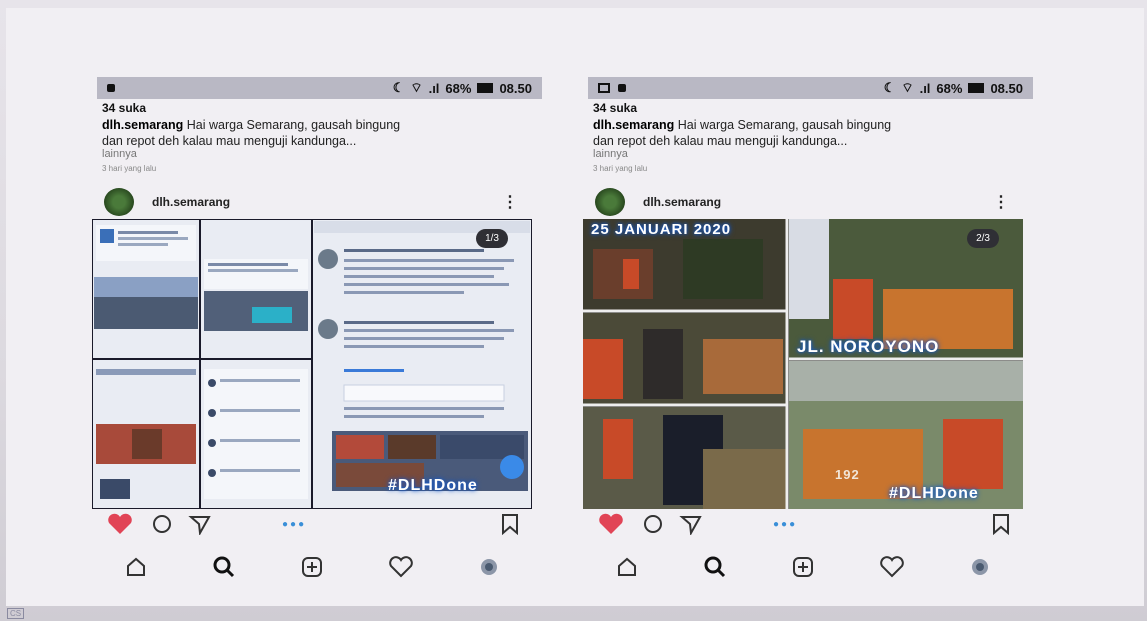 Image resolution: width=1147 pixels, height=621 pixels. Describe the element at coordinates (868, 346) in the screenshot. I see `street-overlay: JL. NOROYONO` at that location.